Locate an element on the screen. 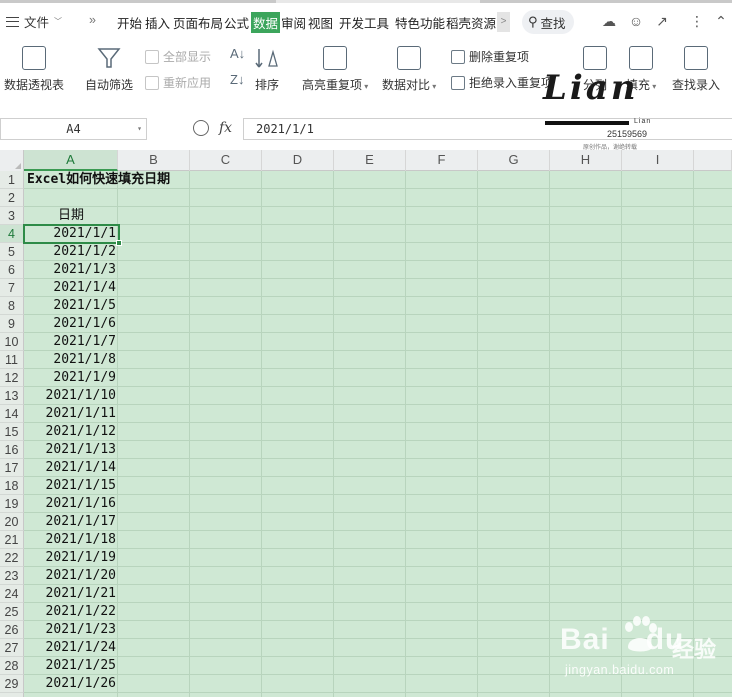 This screenshot has width=732, height=697. row-header-12: 12 is located at coordinates (12, 378).